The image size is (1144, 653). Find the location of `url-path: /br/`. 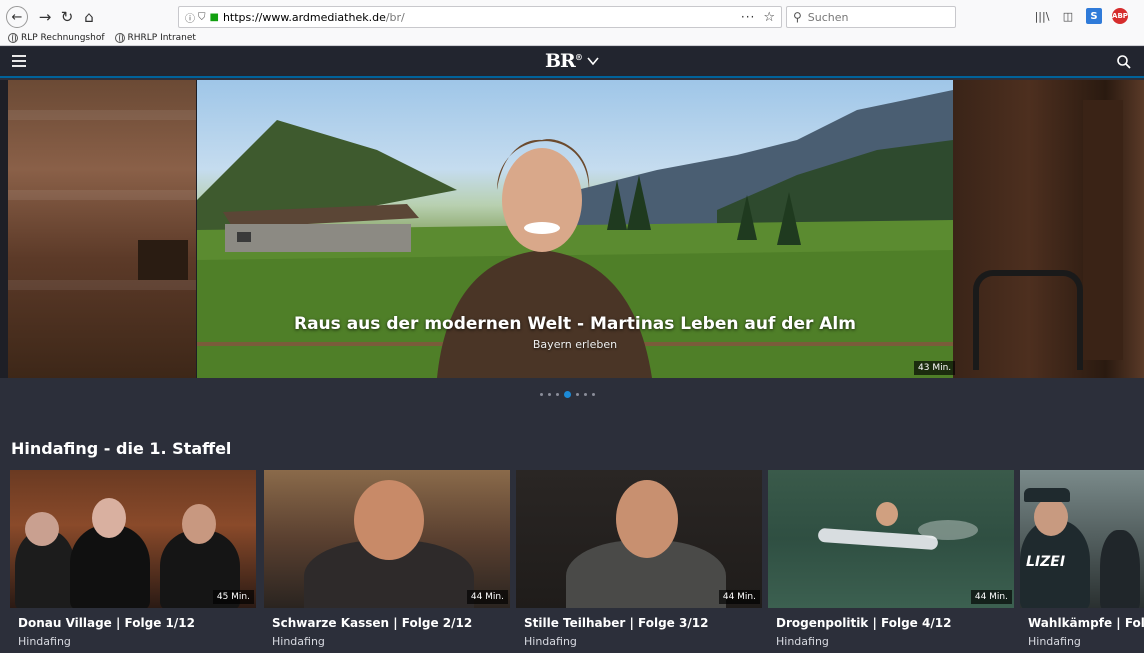

url-path: /br/ is located at coordinates (395, 17).